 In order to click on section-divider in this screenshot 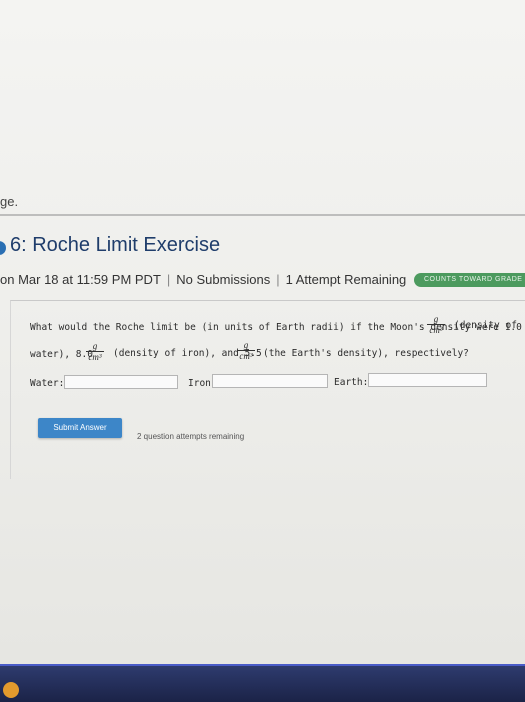, I will do `click(262, 215)`.